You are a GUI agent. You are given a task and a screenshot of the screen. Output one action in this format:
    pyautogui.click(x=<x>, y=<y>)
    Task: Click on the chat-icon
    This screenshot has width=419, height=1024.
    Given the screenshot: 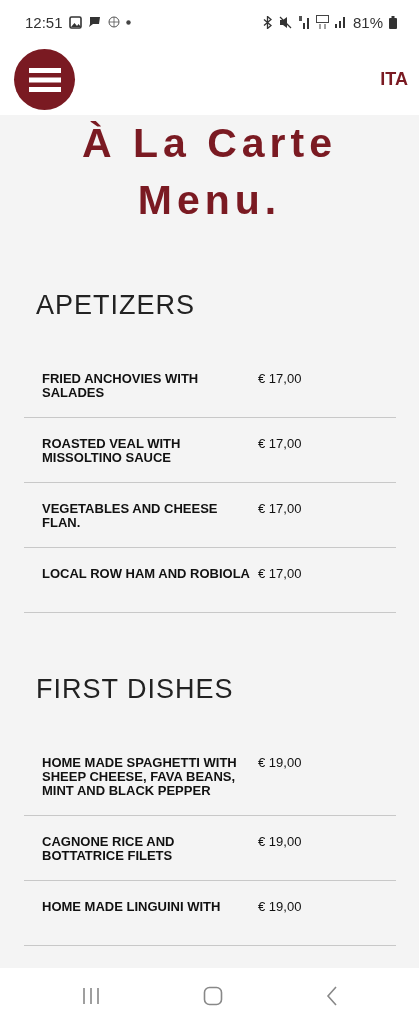 What is the action you would take?
    pyautogui.click(x=94, y=22)
    